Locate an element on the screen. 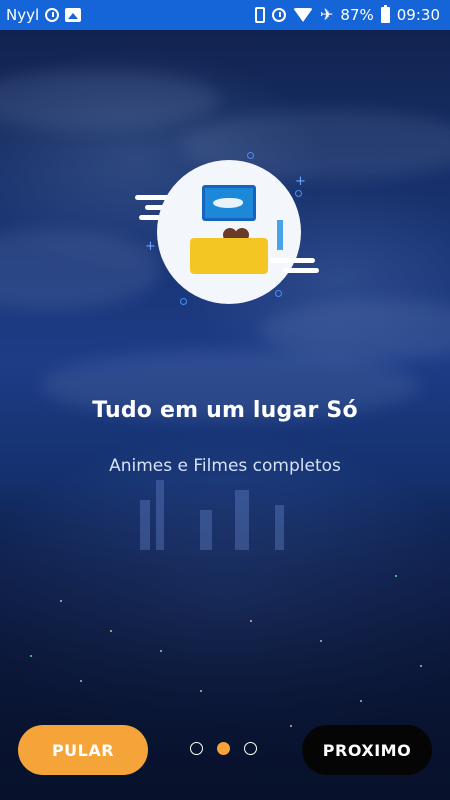 The width and height of the screenshot is (450, 800). airplane-icon: ✈ is located at coordinates (327, 14).